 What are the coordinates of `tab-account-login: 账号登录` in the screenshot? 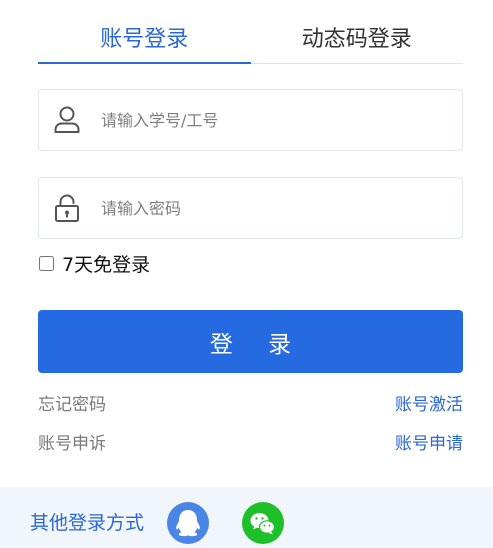 It's located at (144, 41).